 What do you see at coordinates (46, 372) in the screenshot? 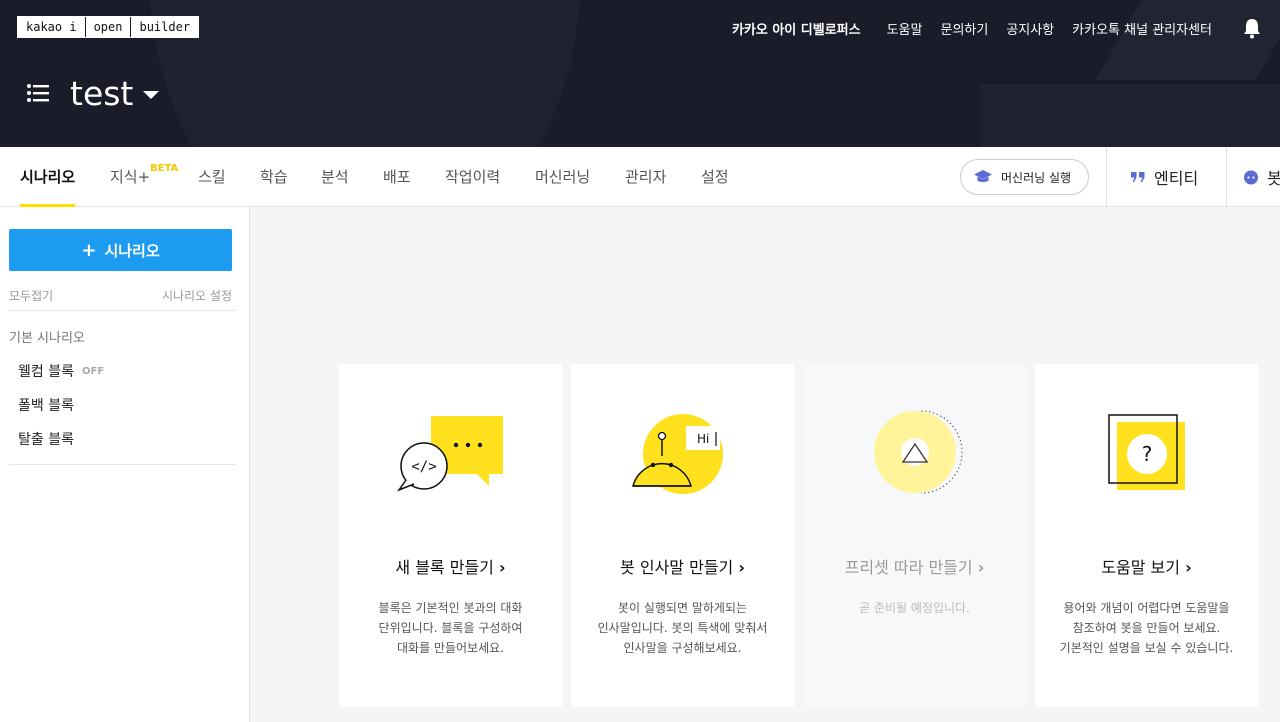
I see `sidebar-item-label: 웰컴 블록` at bounding box center [46, 372].